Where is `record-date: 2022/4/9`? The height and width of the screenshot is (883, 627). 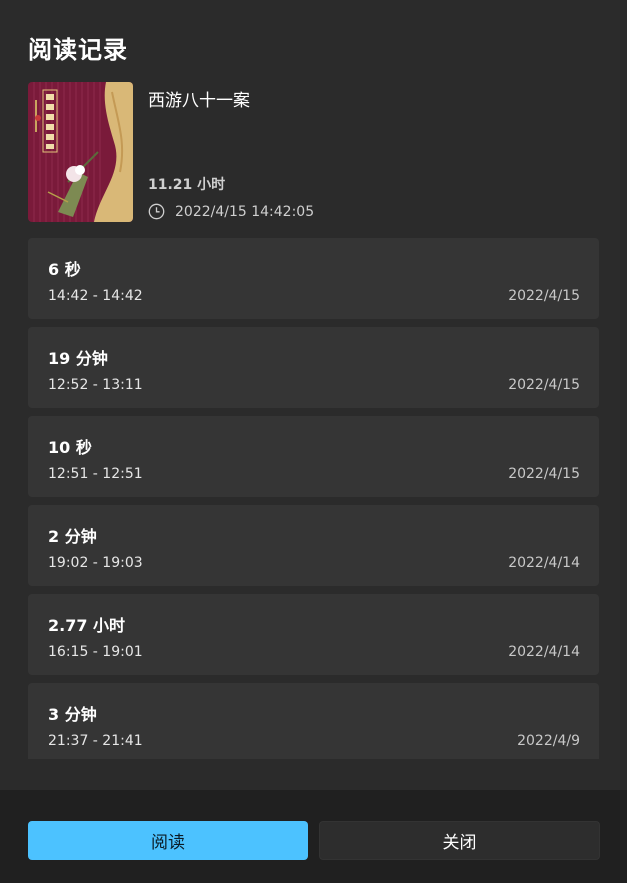 record-date: 2022/4/9 is located at coordinates (548, 741).